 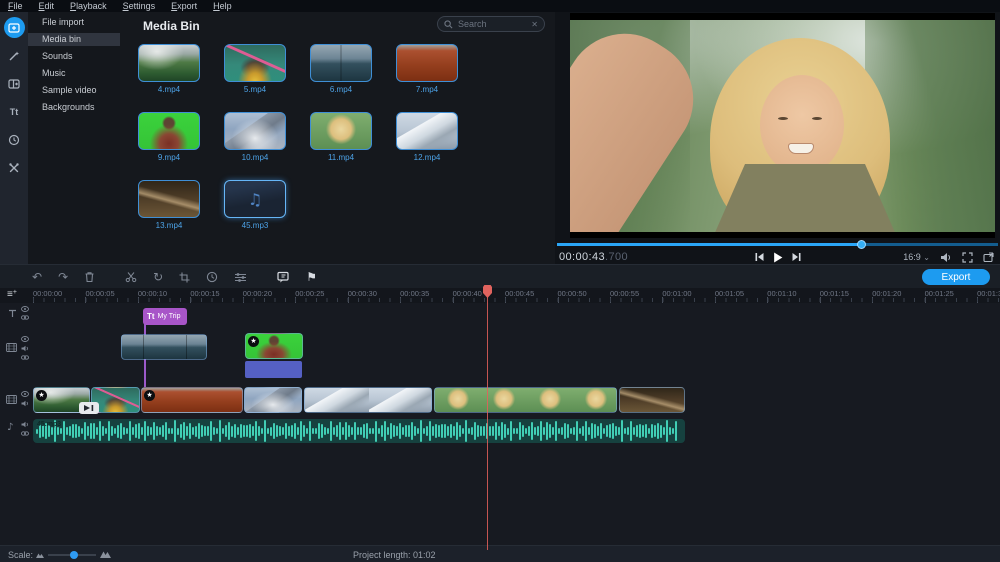 What do you see at coordinates (25, 424) in the screenshot?
I see `audio-track-mute-icon` at bounding box center [25, 424].